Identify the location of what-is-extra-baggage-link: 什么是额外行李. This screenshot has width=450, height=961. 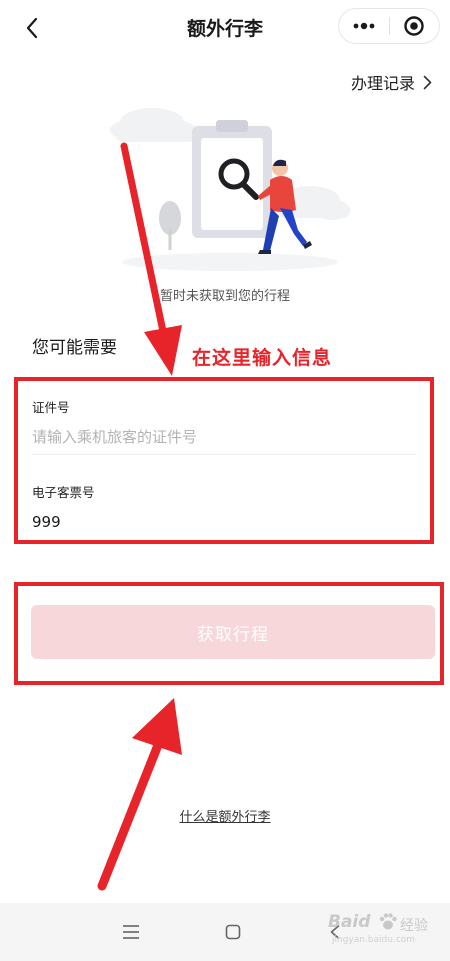
(225, 815).